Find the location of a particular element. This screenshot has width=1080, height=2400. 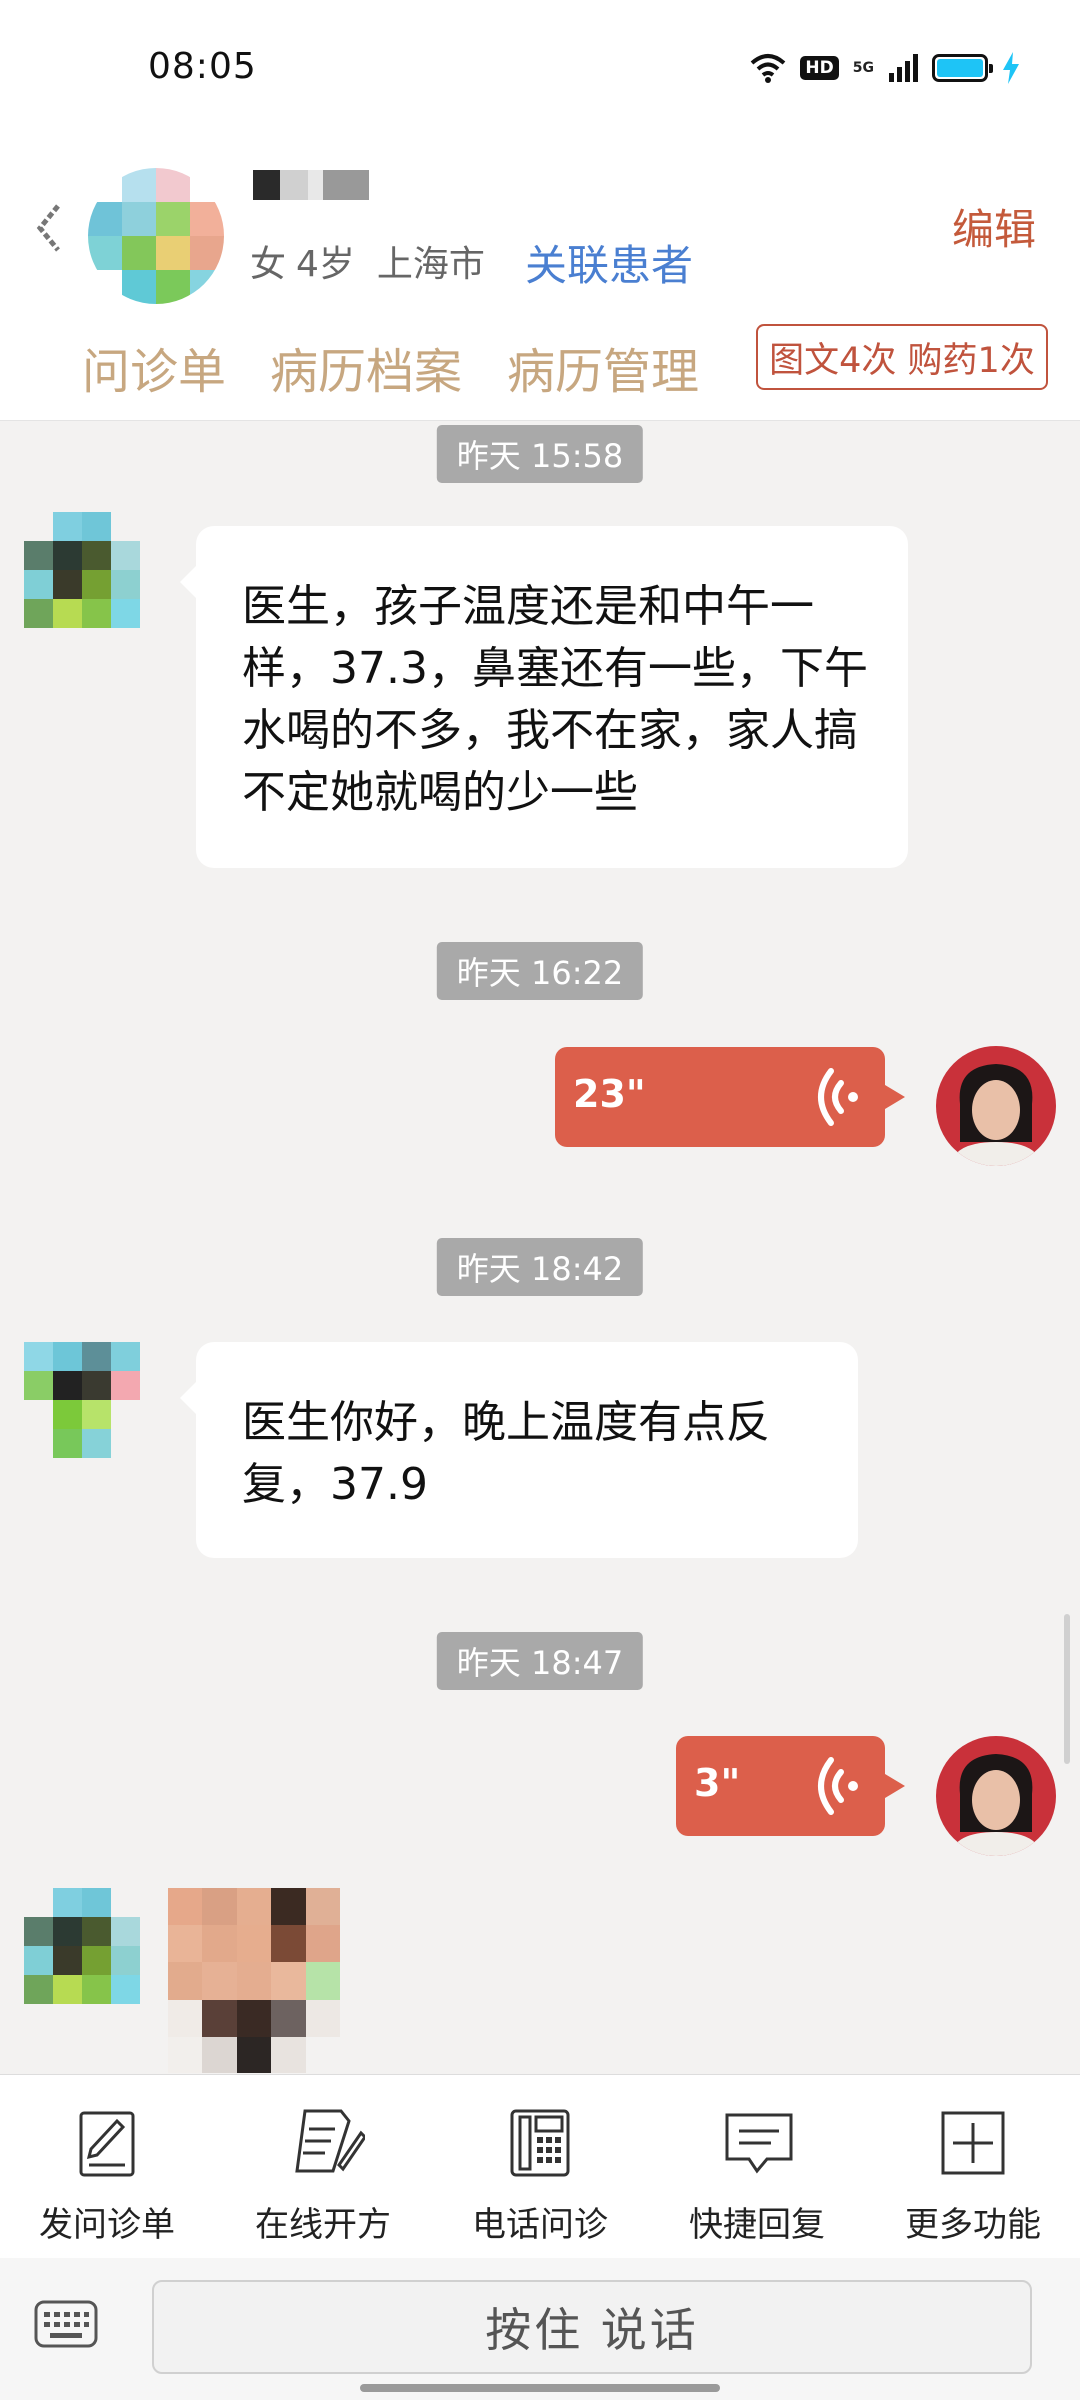

chat-header: 女 4岁 上海市 关联患者 编辑 问诊单 病历档案 病历管理 图文4次 购药1次 is located at coordinates (540, 280).